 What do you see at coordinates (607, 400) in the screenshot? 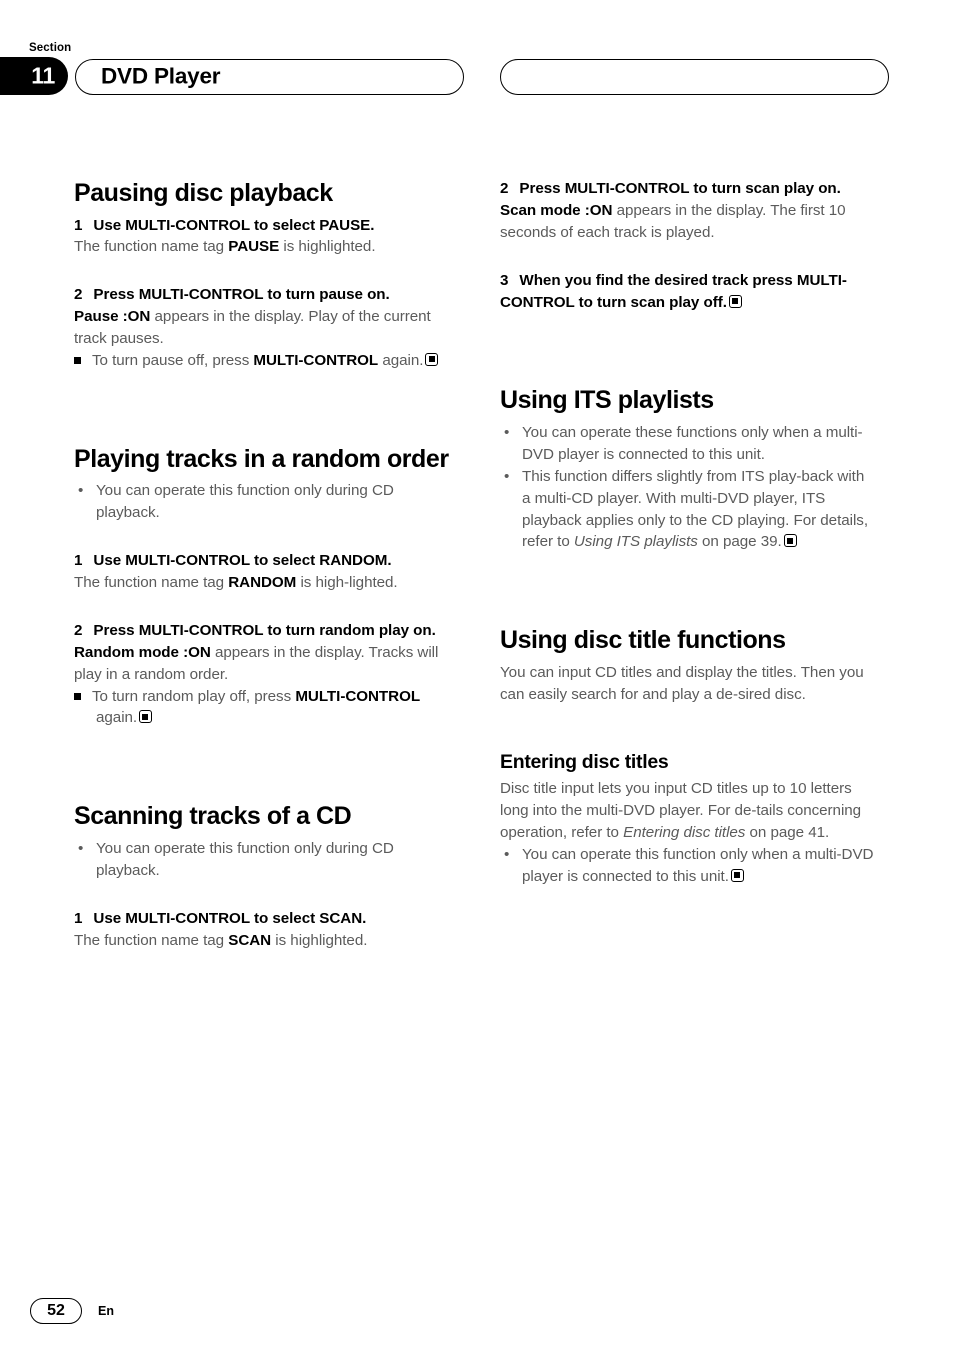
I see `heading-using-its-playlists: Using ITS playlists` at bounding box center [607, 400].